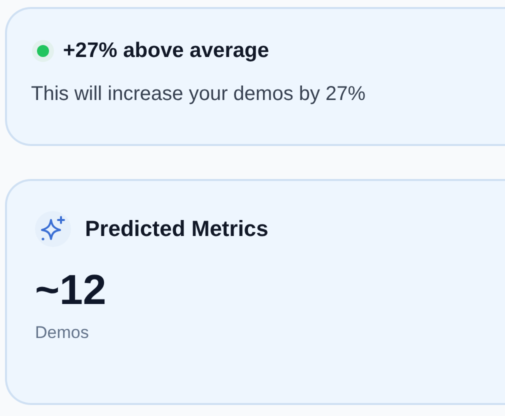 The height and width of the screenshot is (416, 505). What do you see at coordinates (166, 51) in the screenshot?
I see `insight-title: +27% above average` at bounding box center [166, 51].